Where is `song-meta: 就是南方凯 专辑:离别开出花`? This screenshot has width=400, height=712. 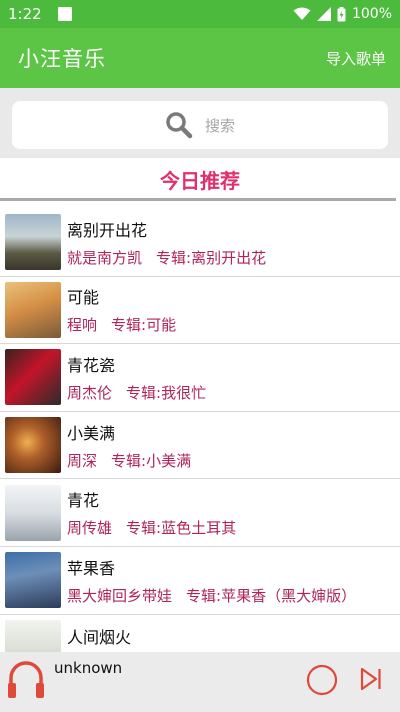 song-meta: 就是南方凯 专辑:离别开出花 is located at coordinates (166, 257).